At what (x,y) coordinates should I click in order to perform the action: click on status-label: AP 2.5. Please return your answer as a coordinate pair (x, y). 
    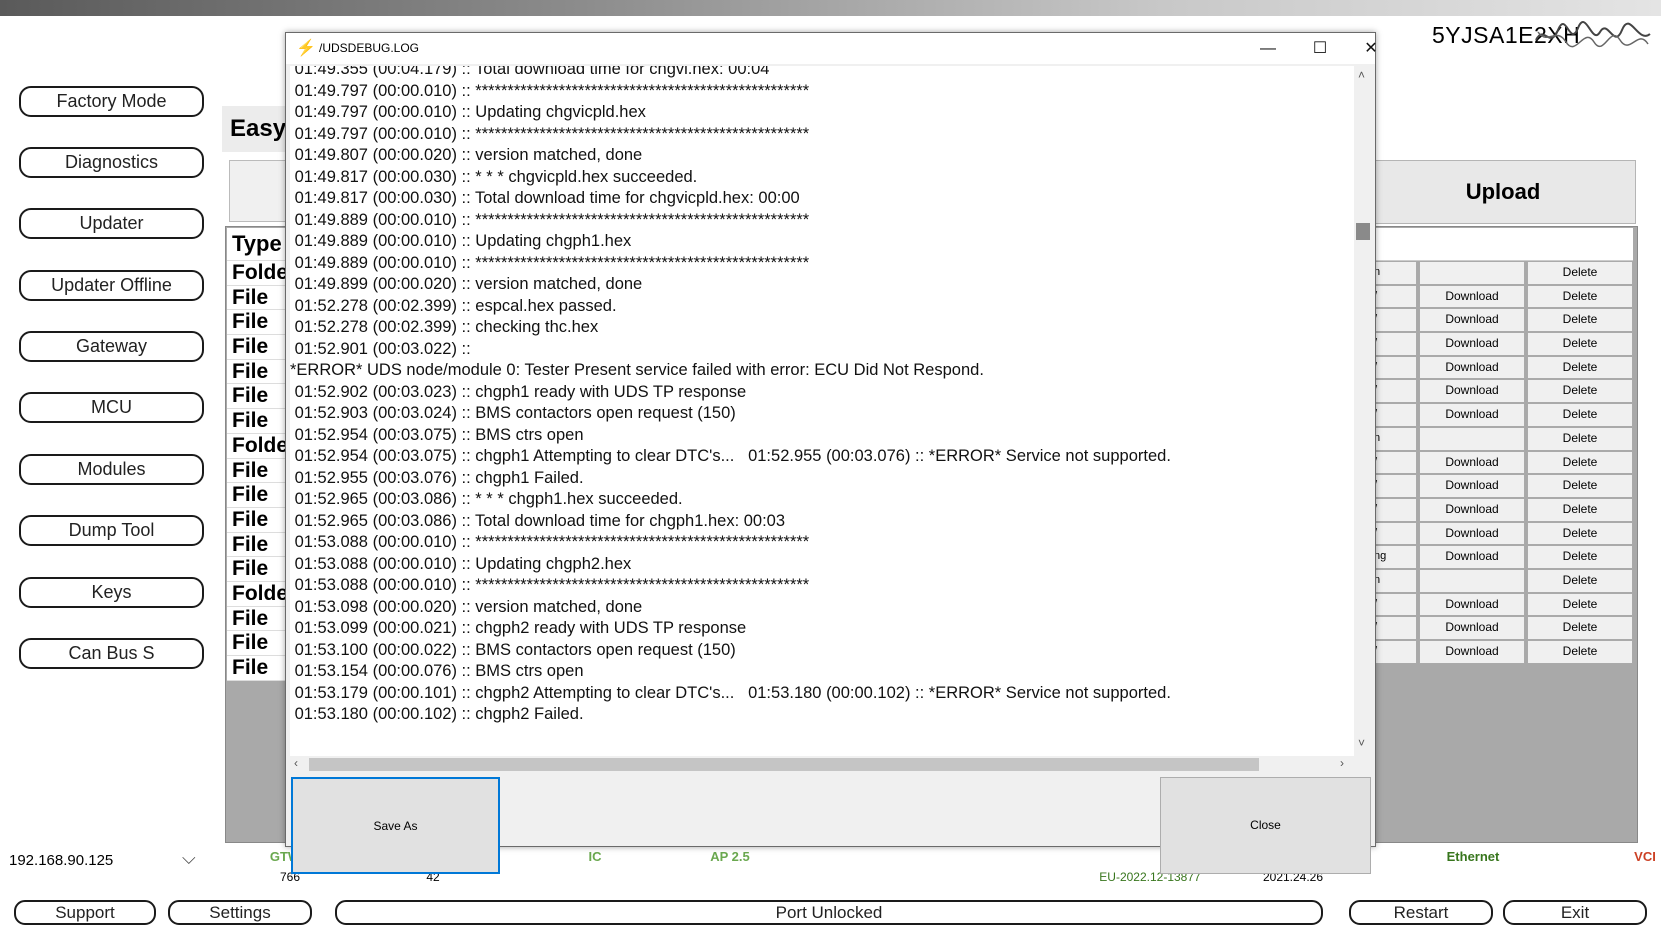
    Looking at the image, I should click on (730, 856).